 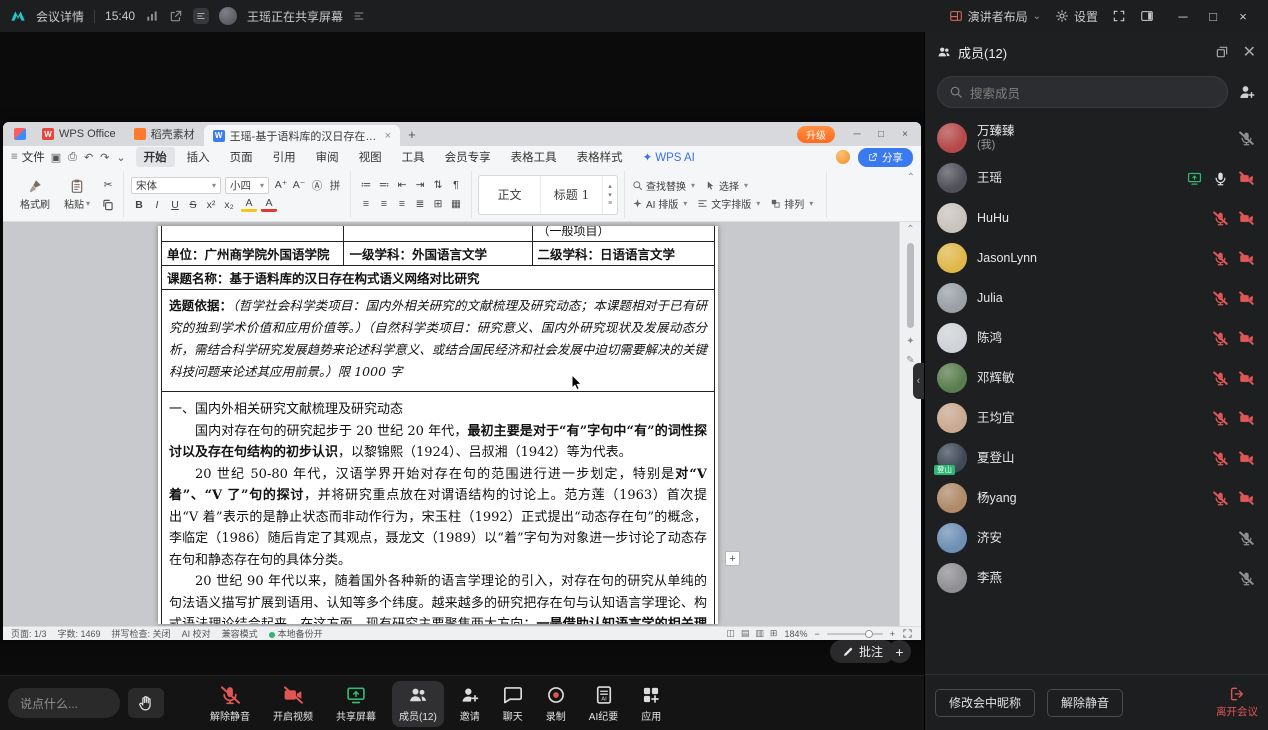 I want to click on close-panel-icon: ✕, so click(x=1249, y=52).